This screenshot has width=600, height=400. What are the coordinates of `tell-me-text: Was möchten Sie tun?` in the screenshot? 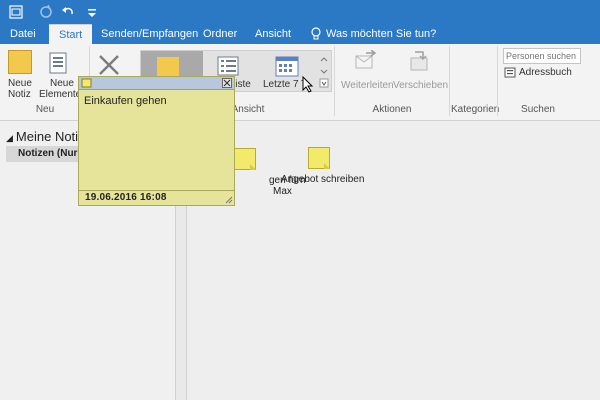 It's located at (381, 34).